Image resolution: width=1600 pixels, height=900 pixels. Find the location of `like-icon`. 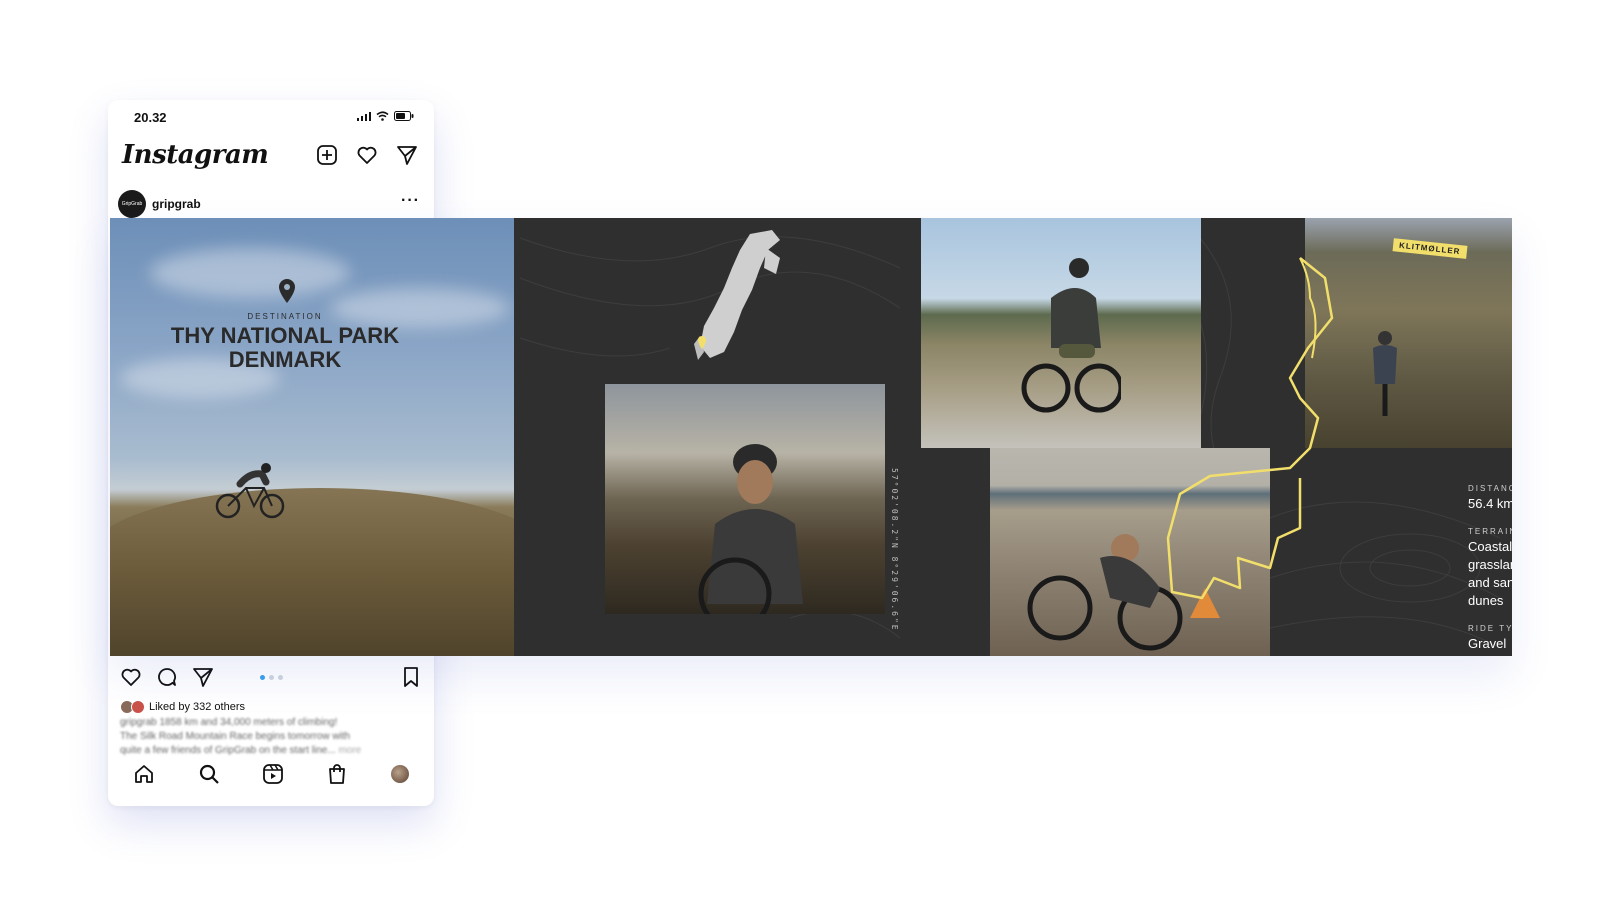

like-icon is located at coordinates (131, 677).